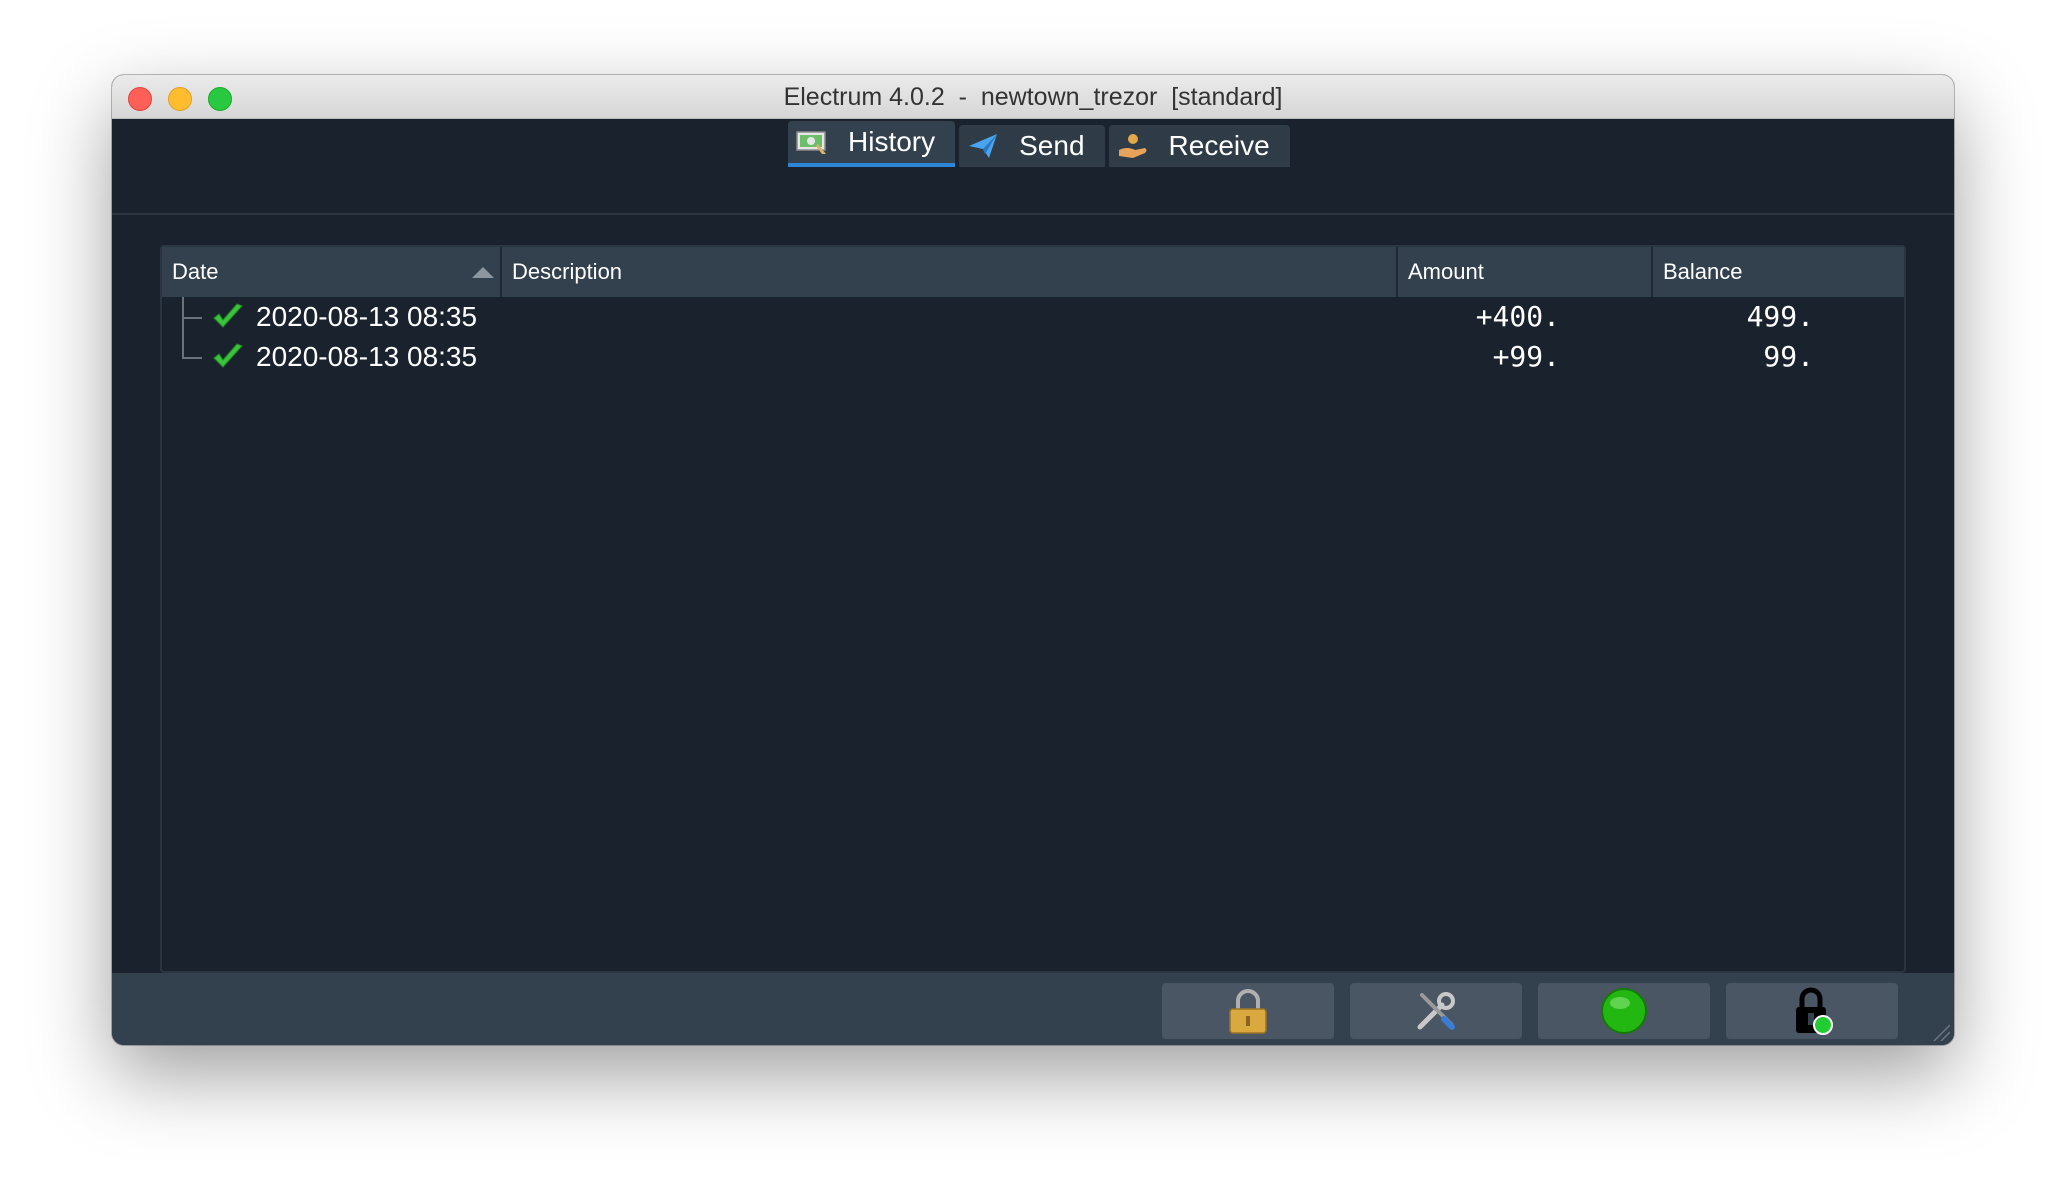 The image size is (2066, 1194). I want to click on preferences-button, so click(1436, 1011).